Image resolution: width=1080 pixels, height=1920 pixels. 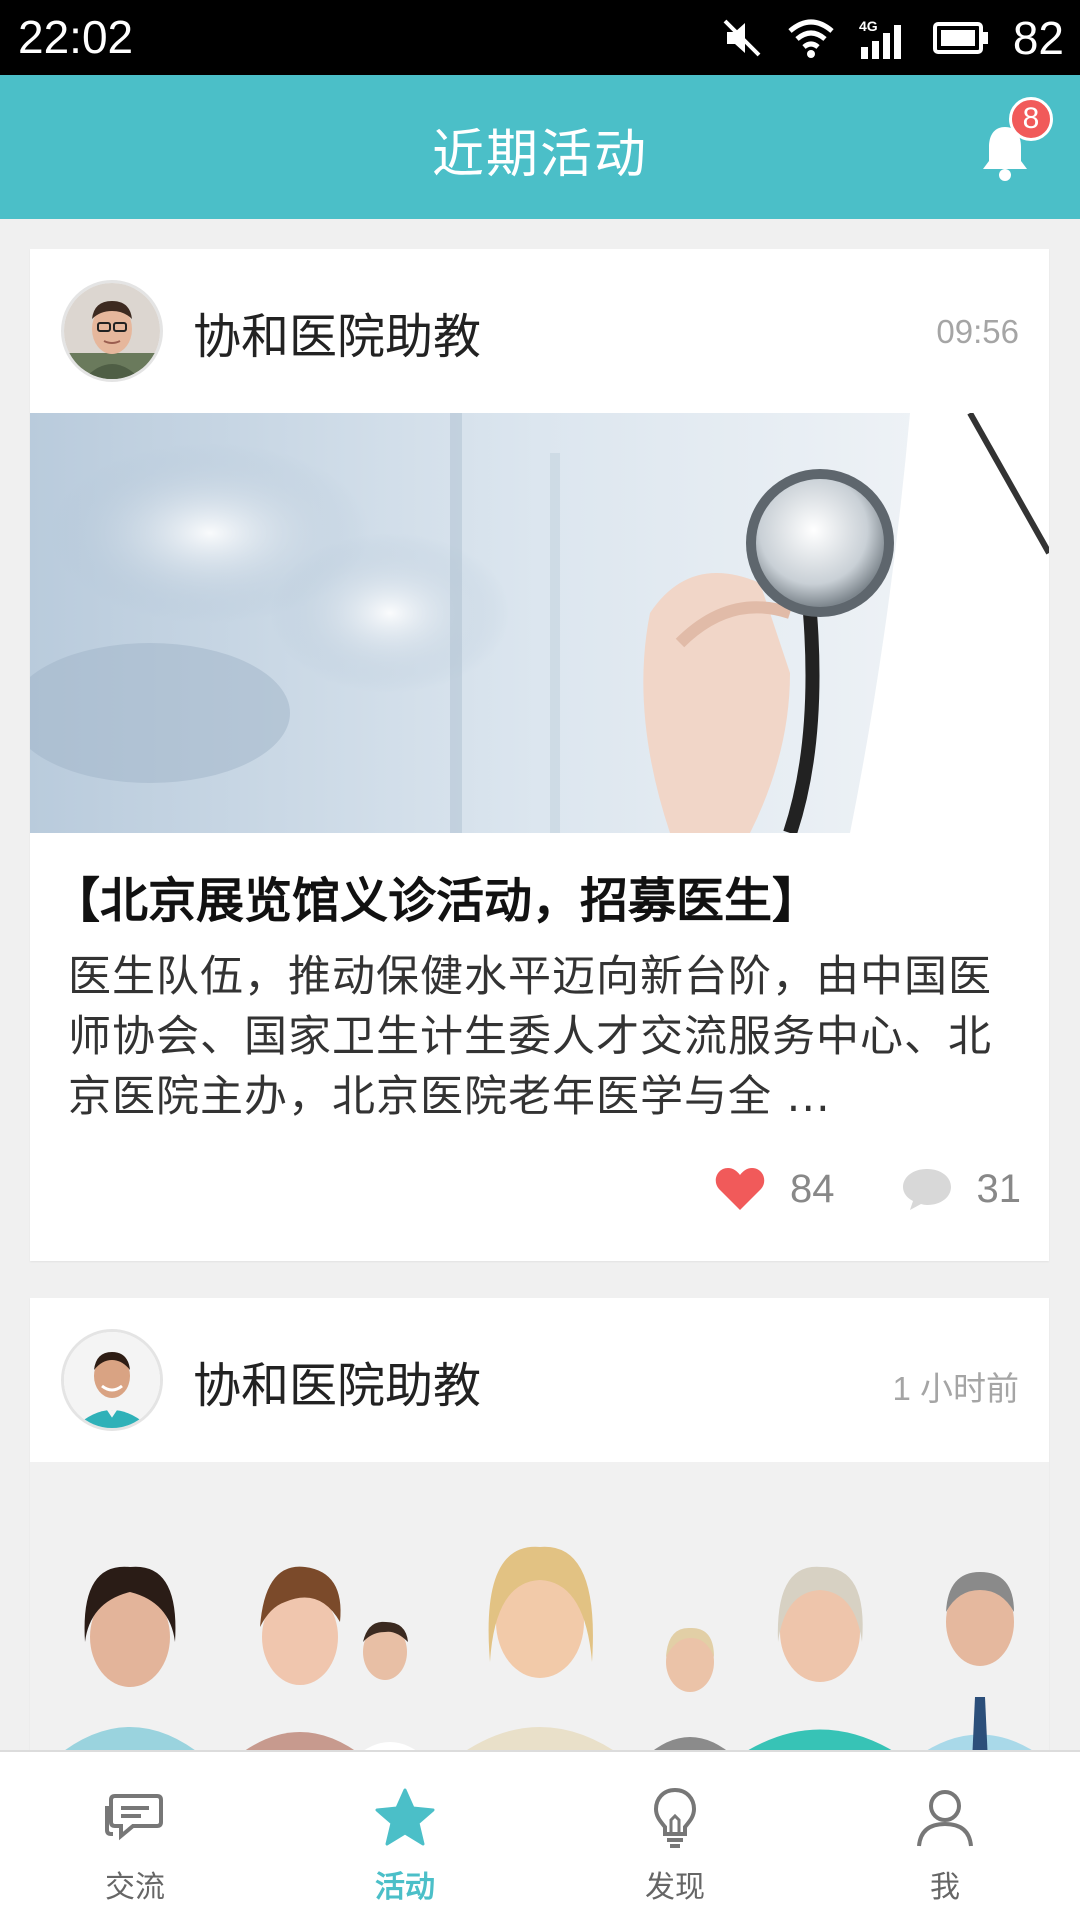 What do you see at coordinates (774, 1189) in the screenshot?
I see `like-button: 84` at bounding box center [774, 1189].